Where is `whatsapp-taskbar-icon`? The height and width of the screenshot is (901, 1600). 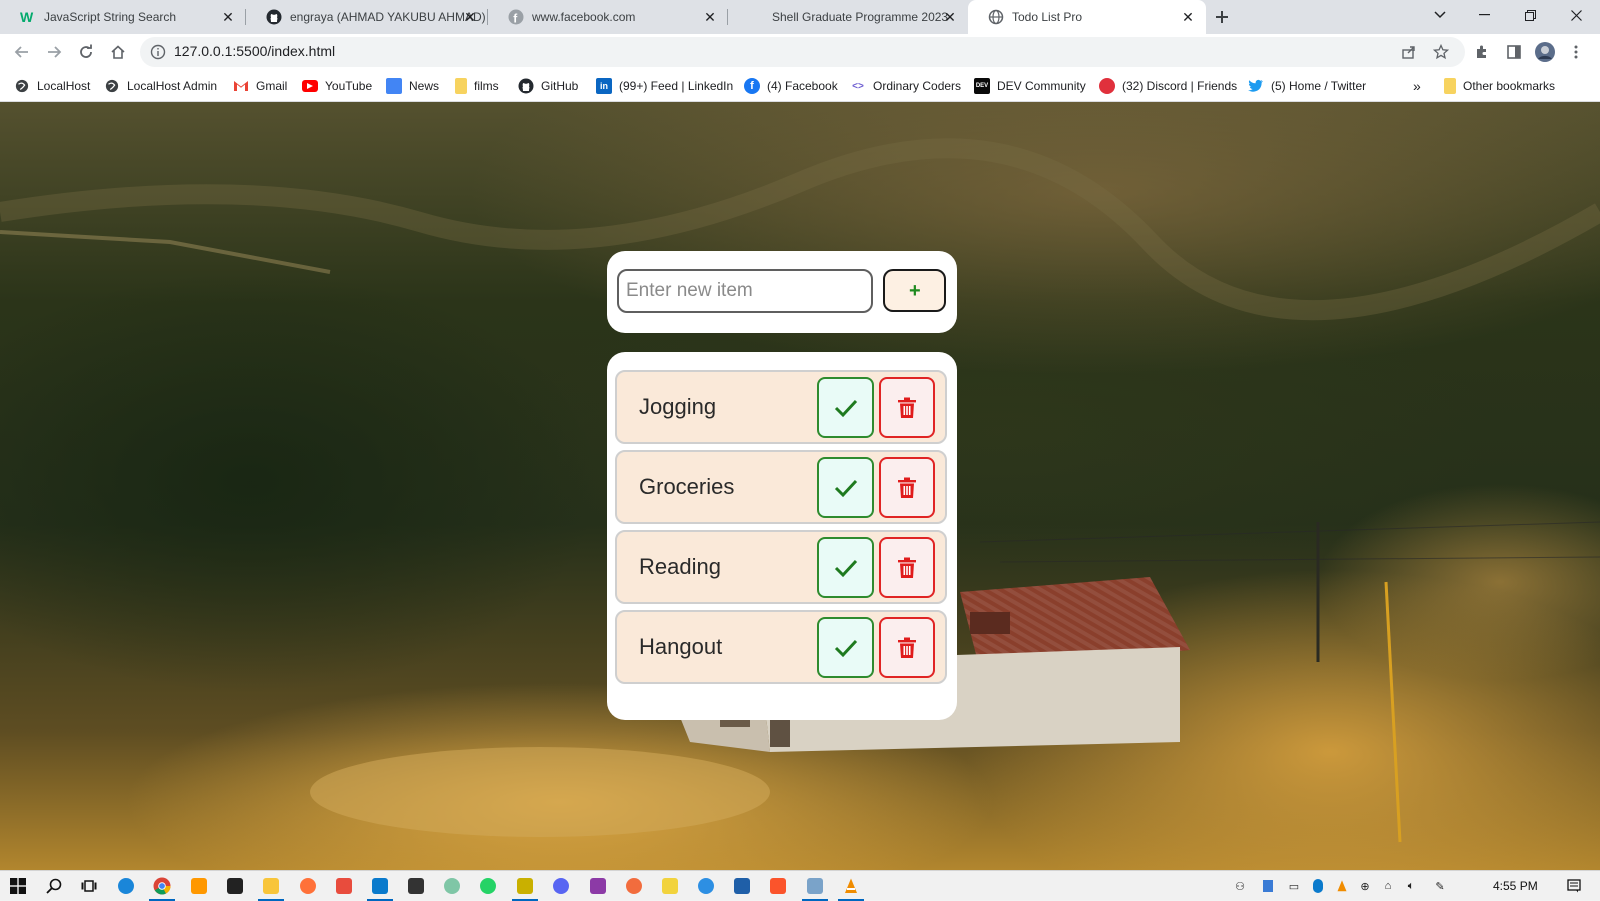 whatsapp-taskbar-icon is located at coordinates (488, 886).